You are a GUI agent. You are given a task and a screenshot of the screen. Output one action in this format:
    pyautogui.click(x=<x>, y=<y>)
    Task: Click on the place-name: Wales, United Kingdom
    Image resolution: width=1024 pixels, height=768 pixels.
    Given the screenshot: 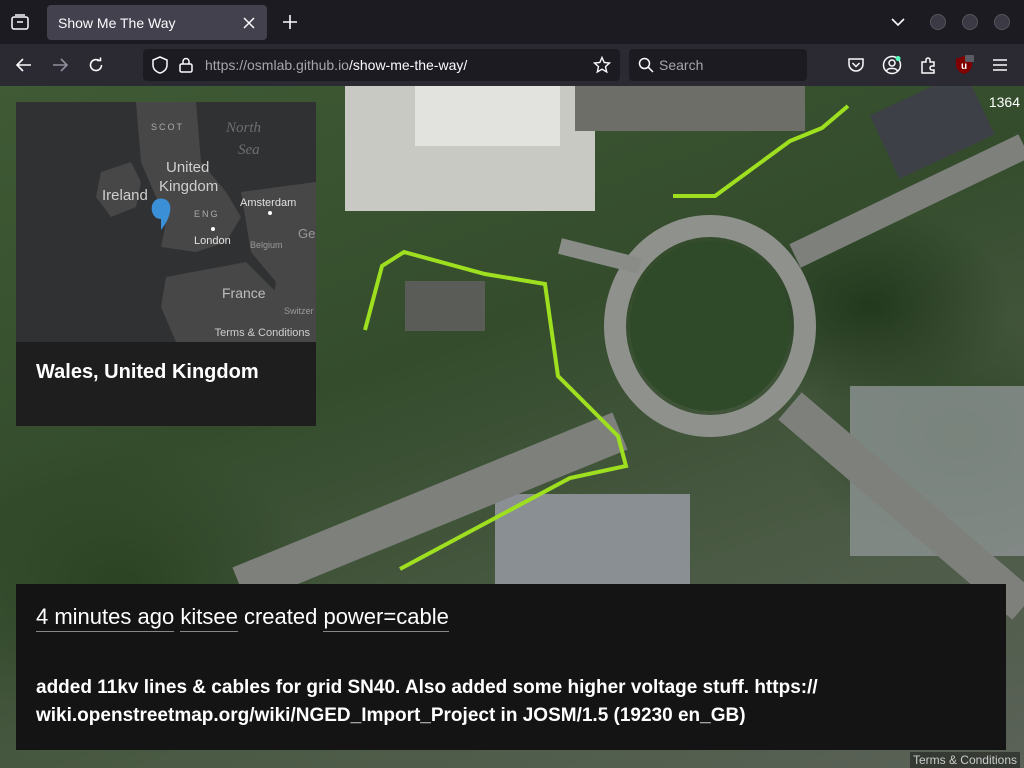 What is the action you would take?
    pyautogui.click(x=147, y=372)
    